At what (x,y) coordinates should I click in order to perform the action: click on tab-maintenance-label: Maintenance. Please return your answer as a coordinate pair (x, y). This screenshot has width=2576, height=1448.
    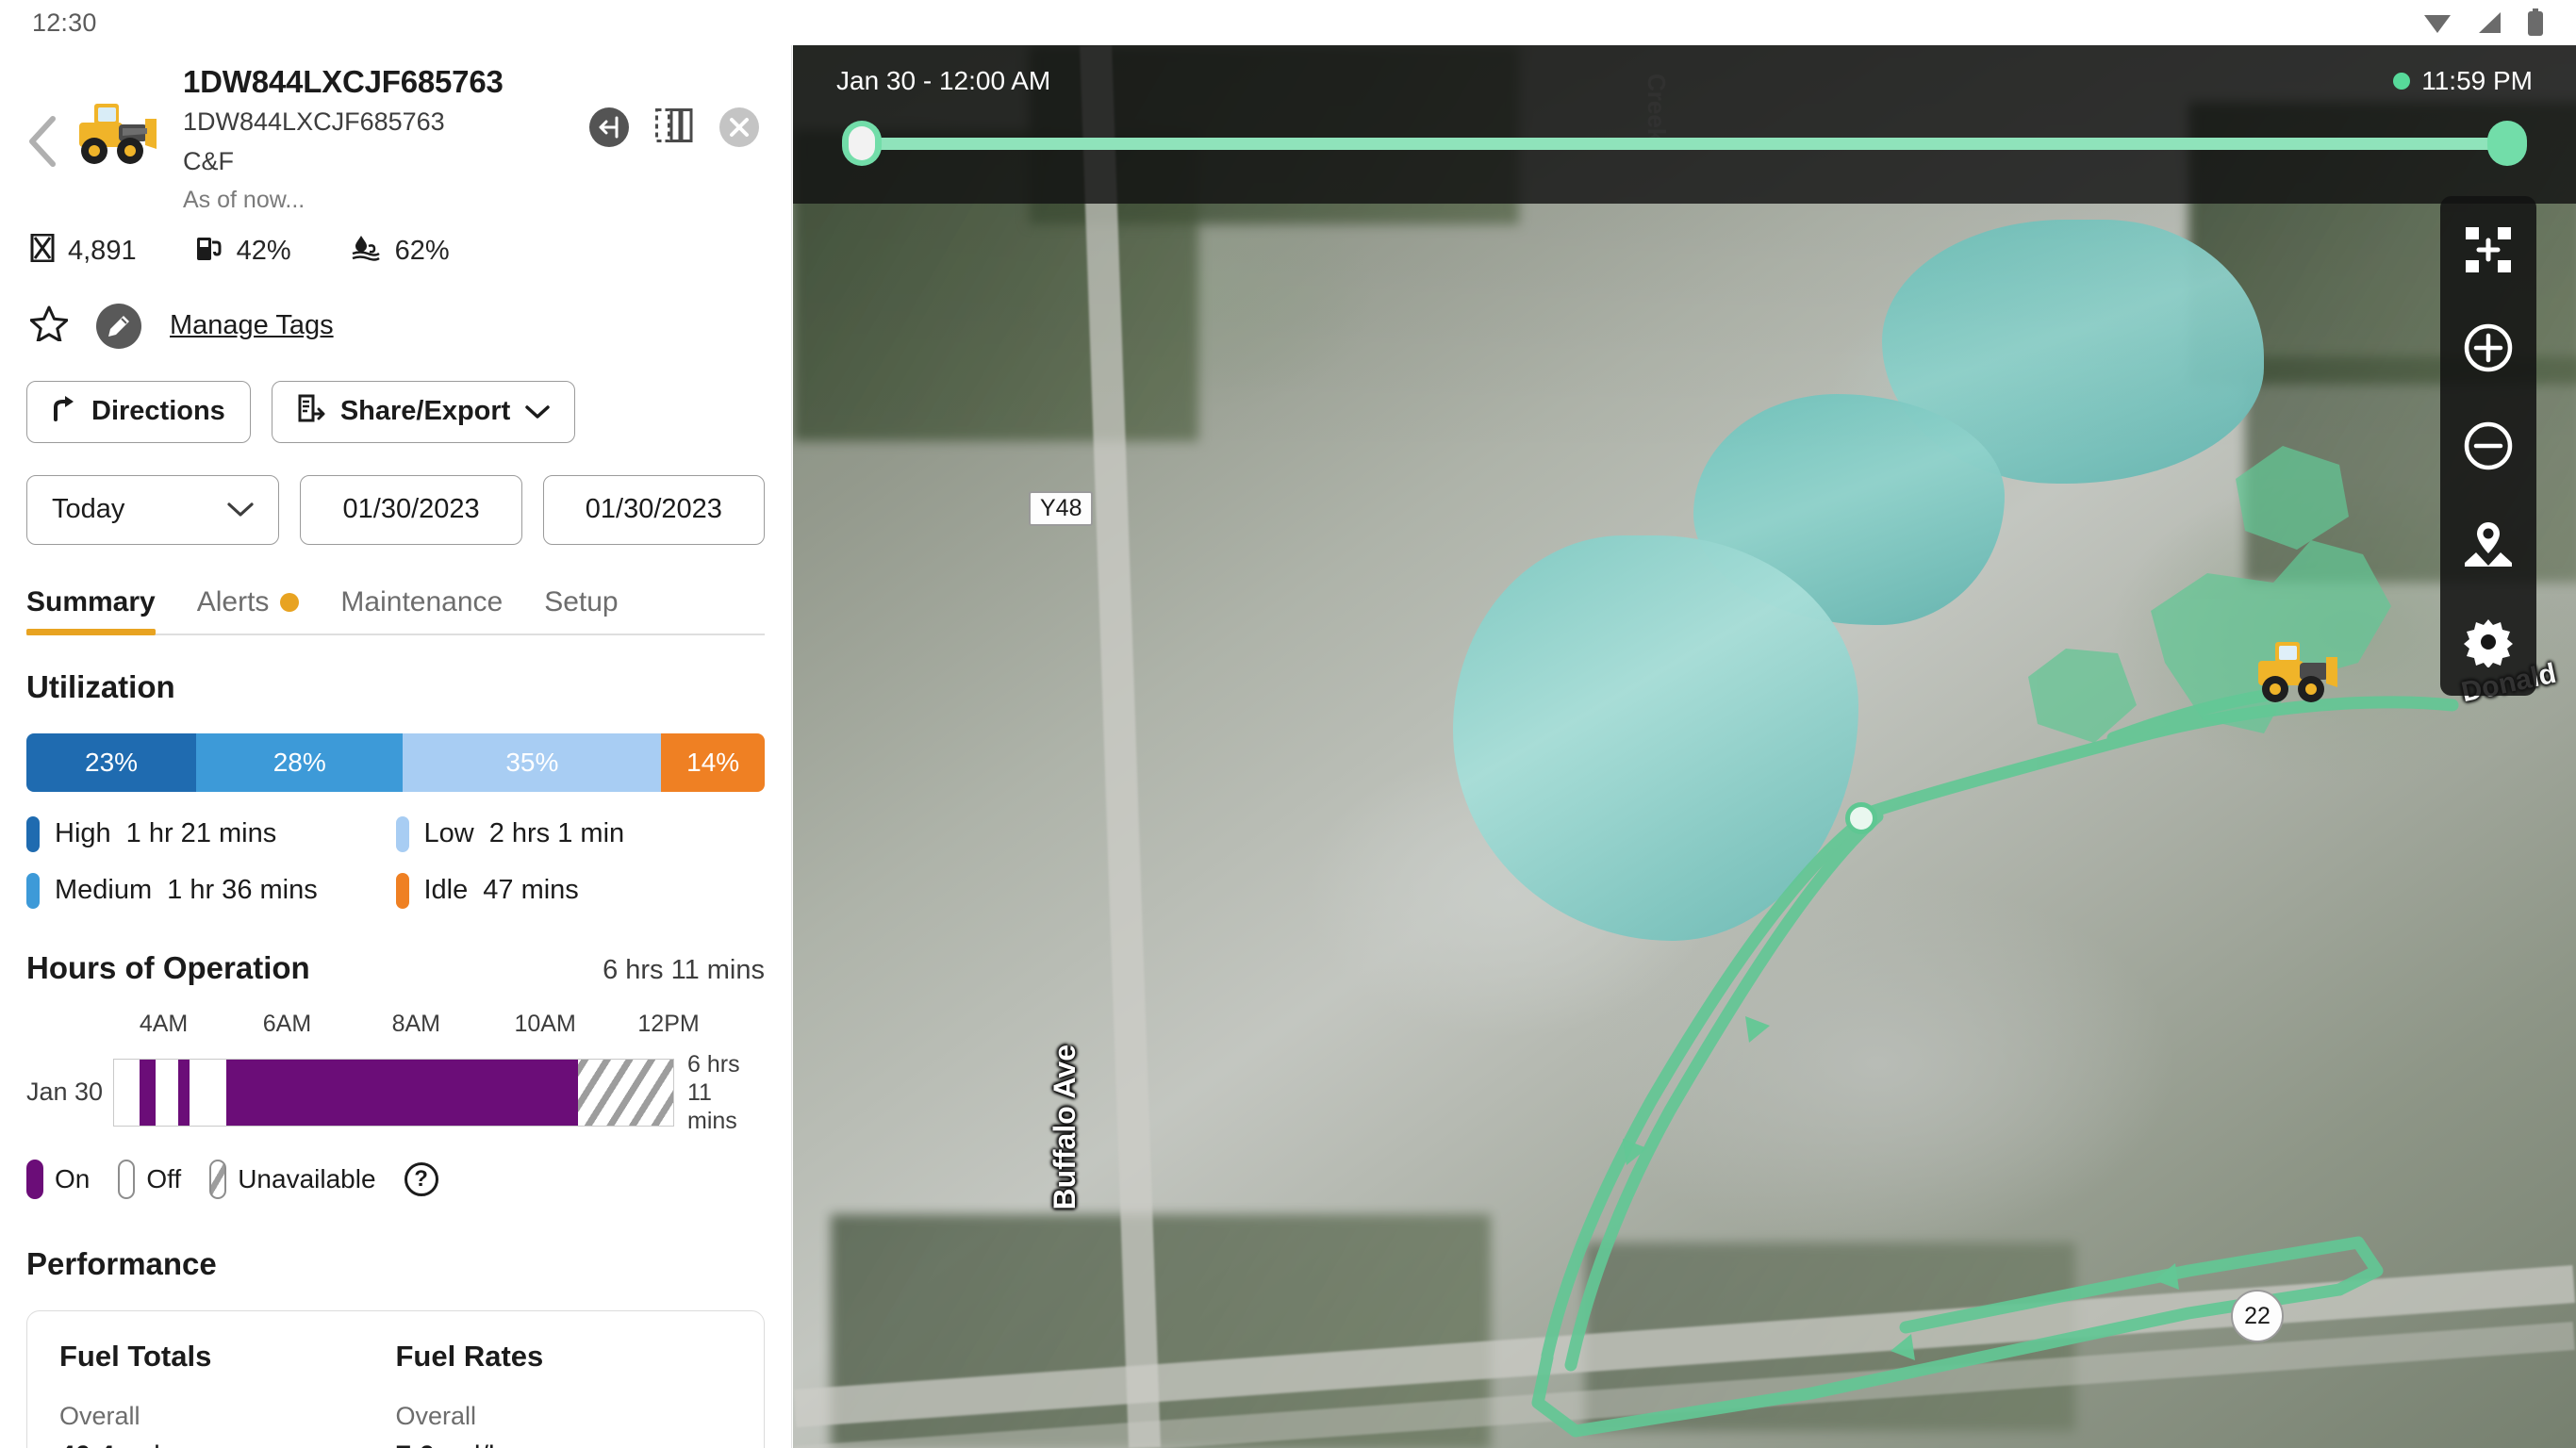
    Looking at the image, I should click on (422, 601).